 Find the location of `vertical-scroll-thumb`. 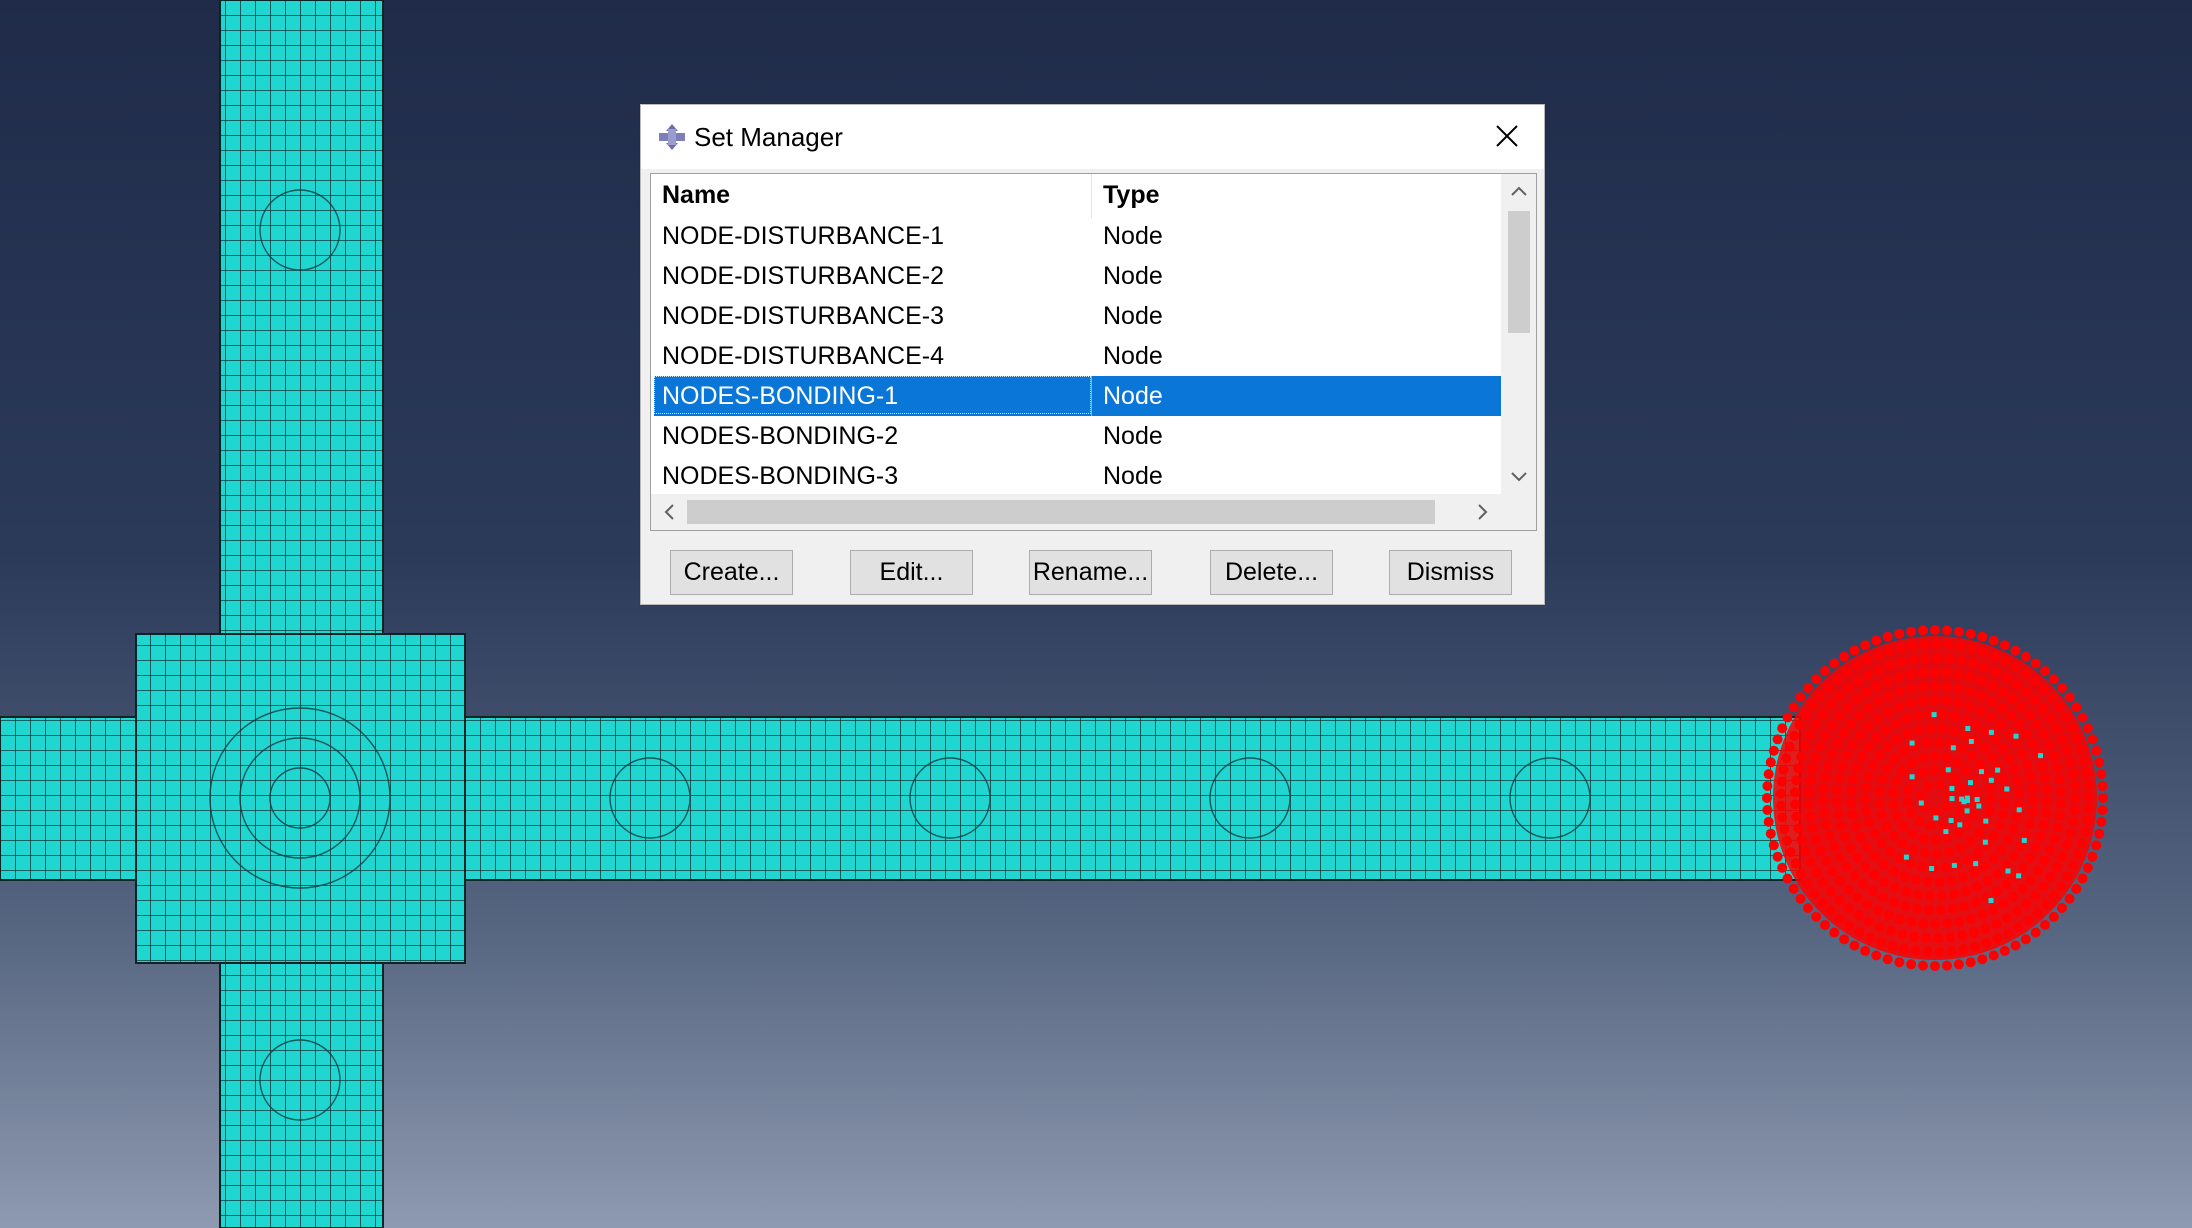

vertical-scroll-thumb is located at coordinates (1519, 272).